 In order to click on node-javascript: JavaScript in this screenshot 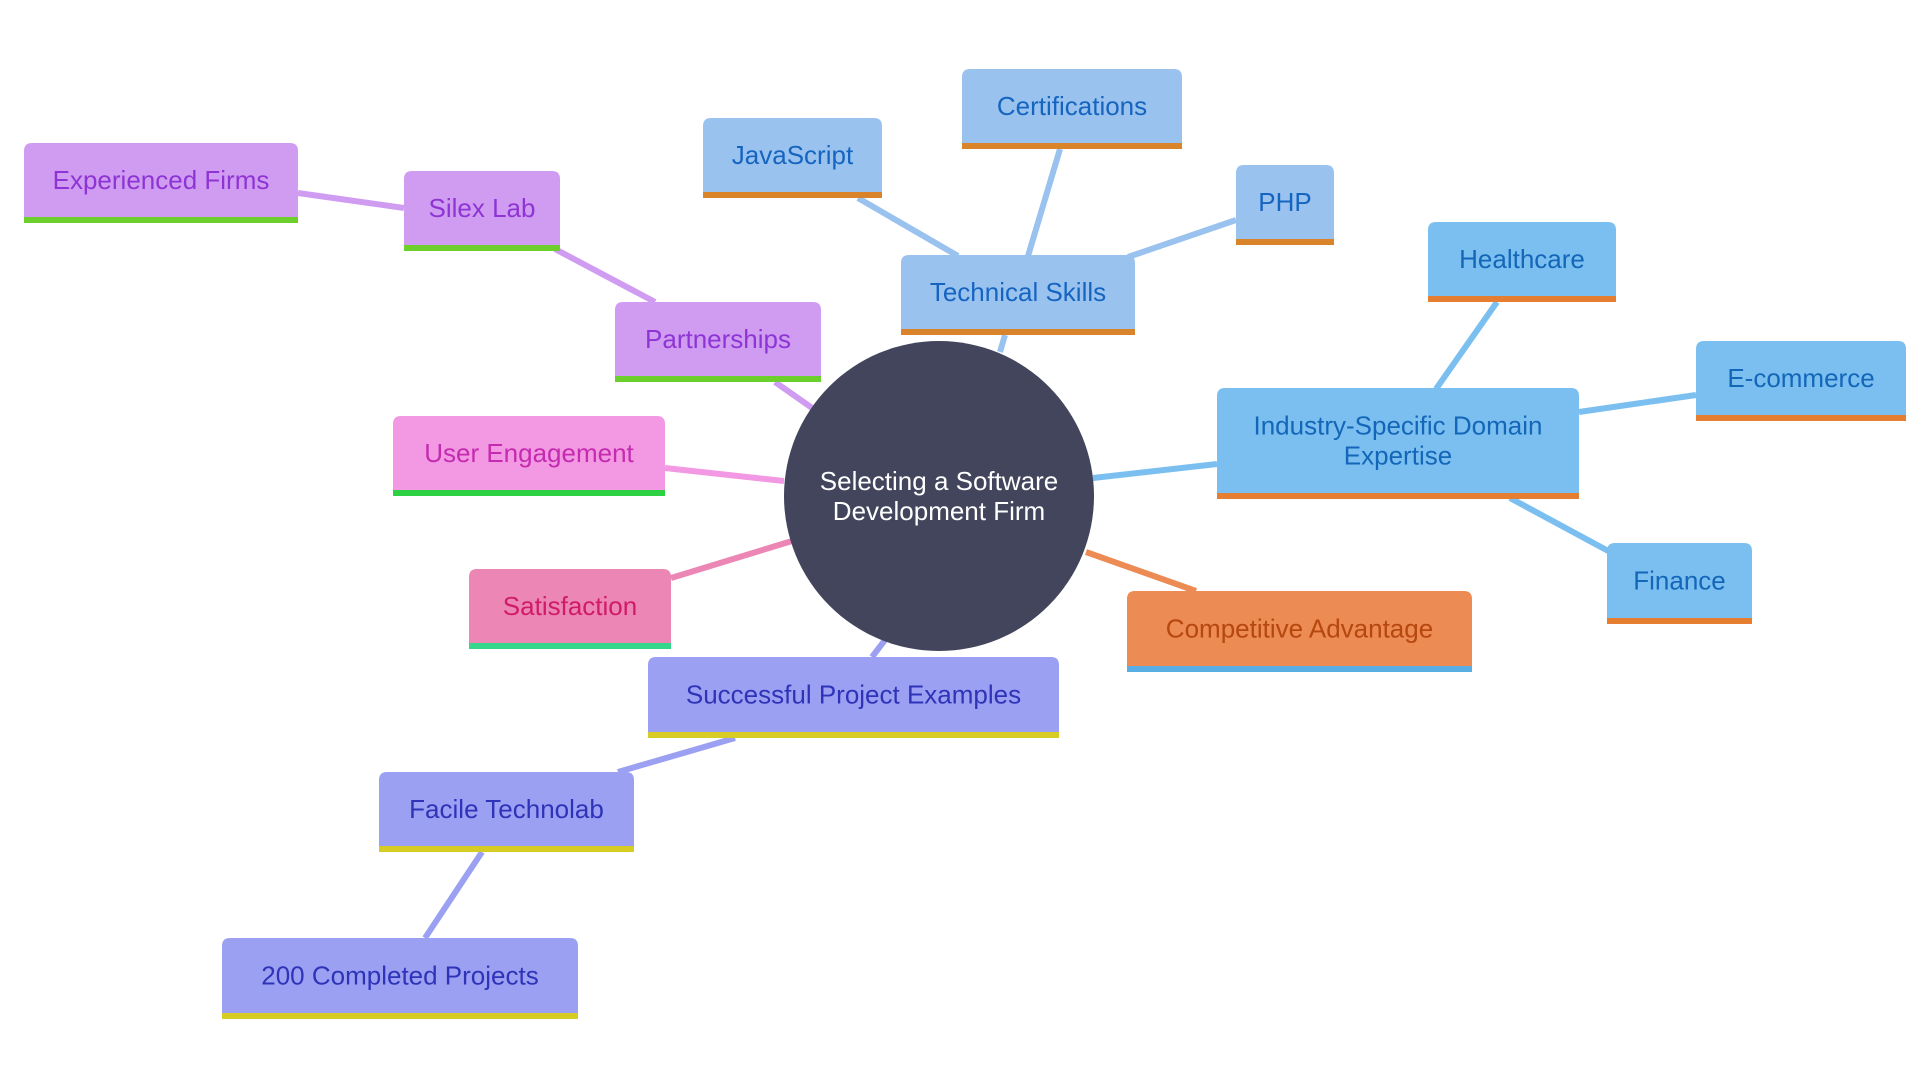, I will do `click(792, 158)`.